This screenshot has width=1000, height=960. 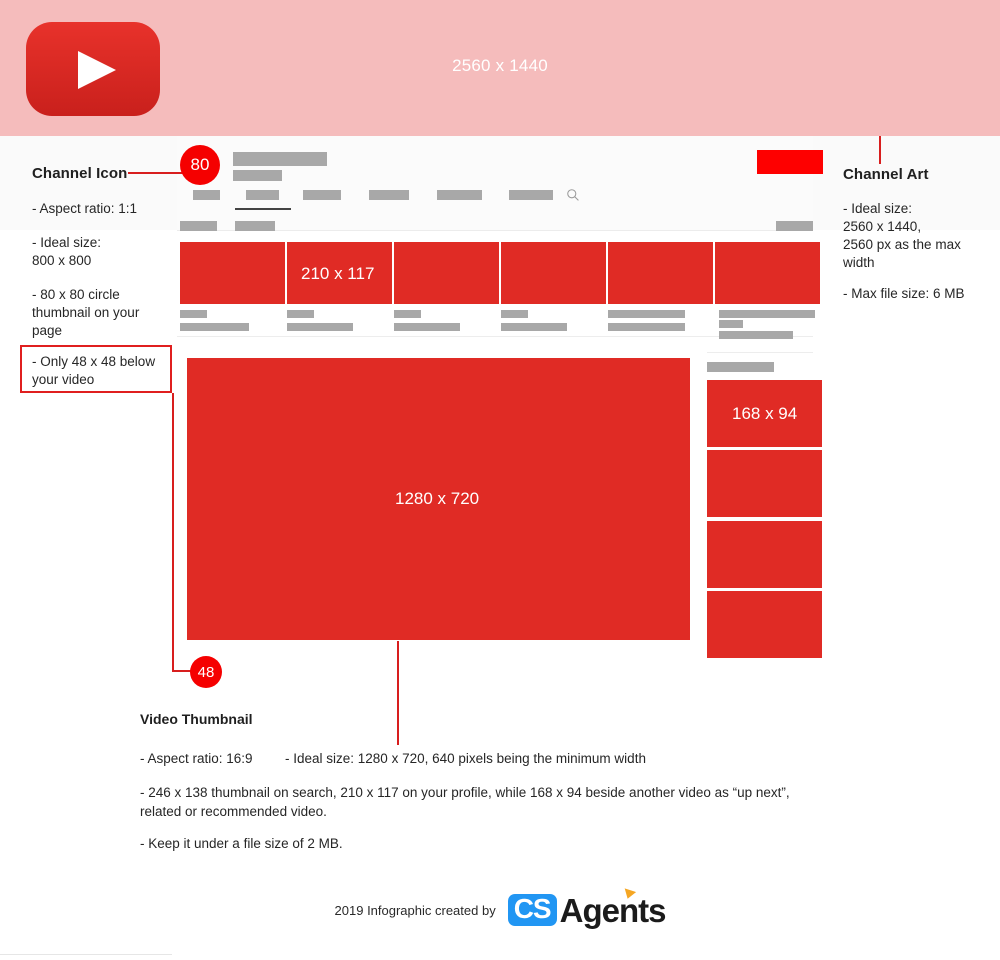 I want to click on logo-agents-text: Agents, so click(x=613, y=910).